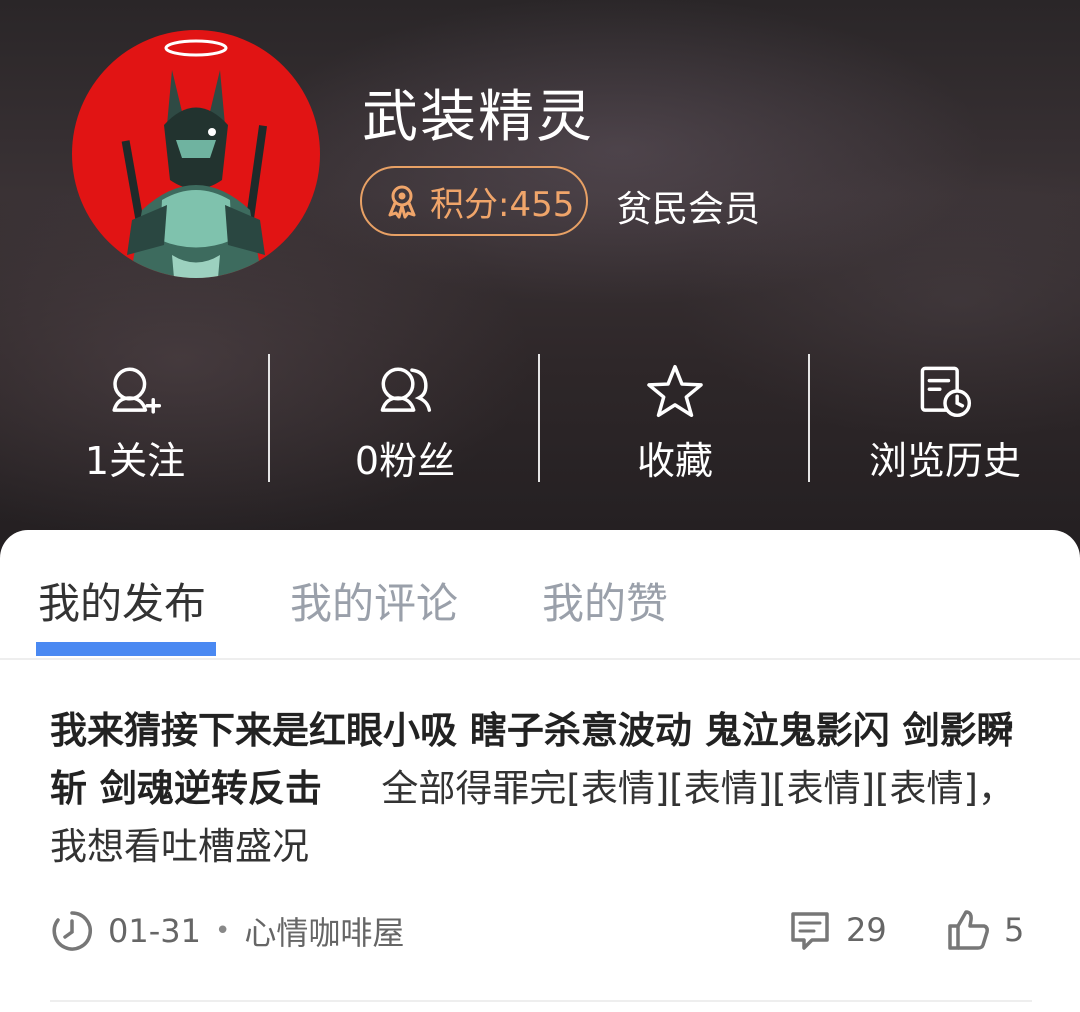 Image resolution: width=1080 pixels, height=1012 pixels. I want to click on users-icon, so click(406, 389).